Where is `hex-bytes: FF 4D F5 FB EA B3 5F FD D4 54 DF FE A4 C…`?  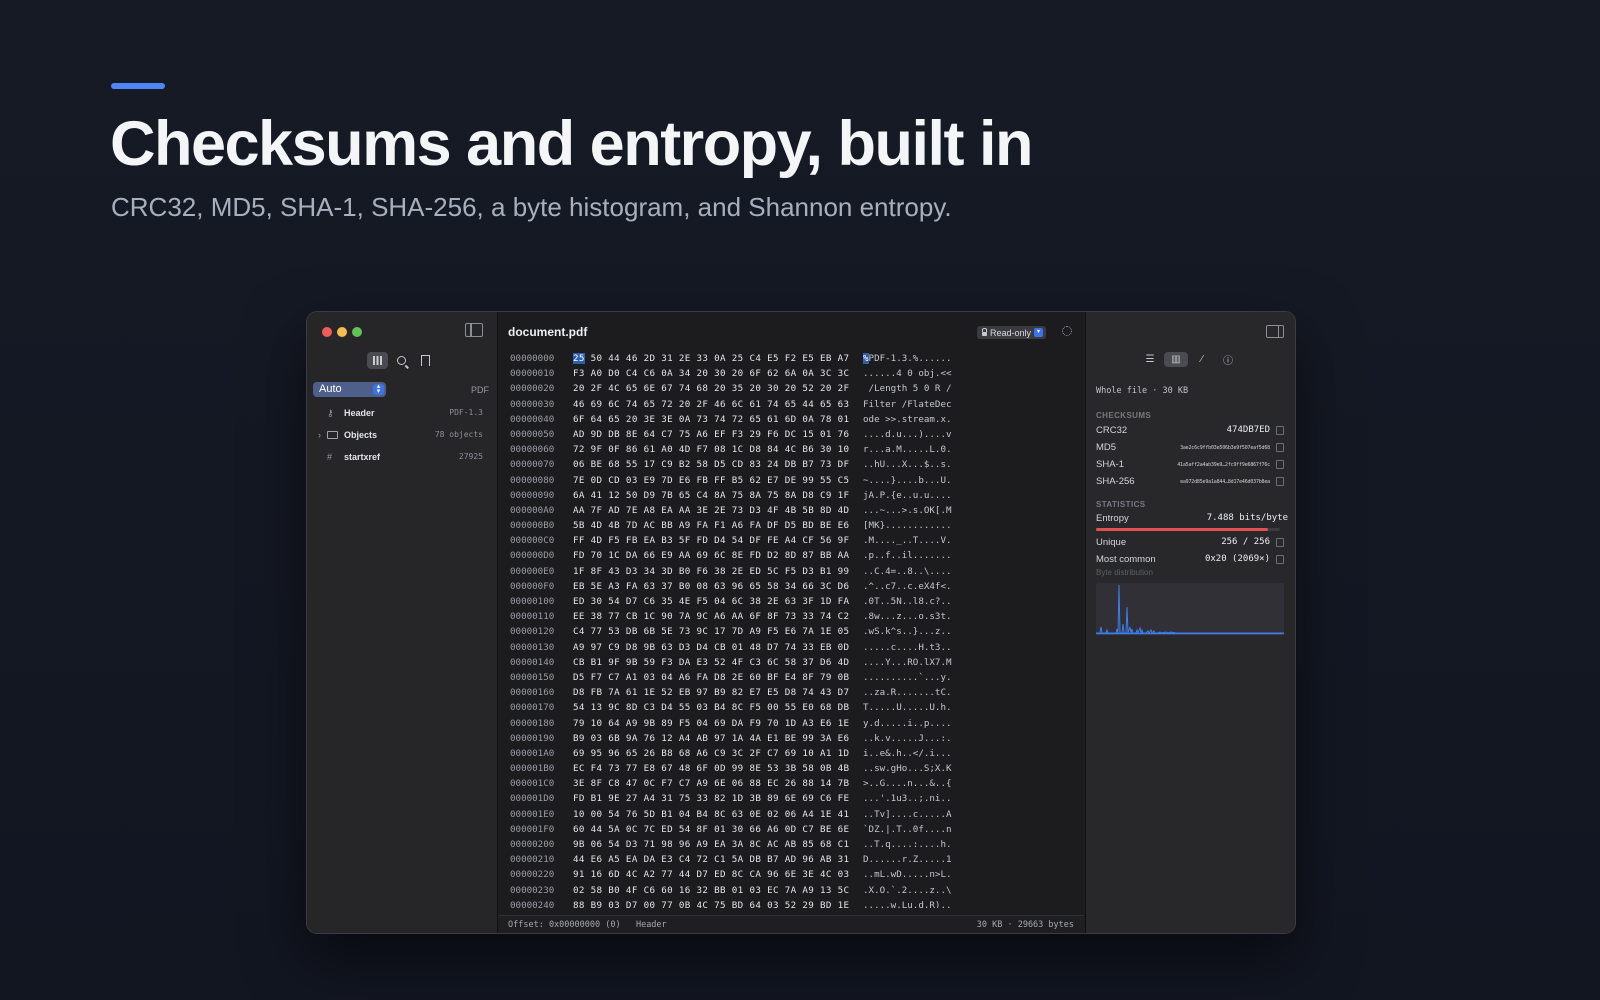
hex-bytes: FF 4D F5 FB EA B3 5F FD D4 54 DF FE A4 C… is located at coordinates (711, 540).